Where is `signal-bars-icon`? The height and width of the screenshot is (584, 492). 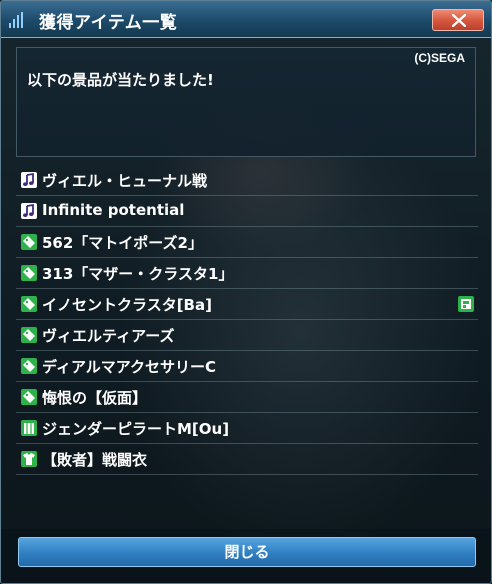
signal-bars-icon is located at coordinates (16, 20).